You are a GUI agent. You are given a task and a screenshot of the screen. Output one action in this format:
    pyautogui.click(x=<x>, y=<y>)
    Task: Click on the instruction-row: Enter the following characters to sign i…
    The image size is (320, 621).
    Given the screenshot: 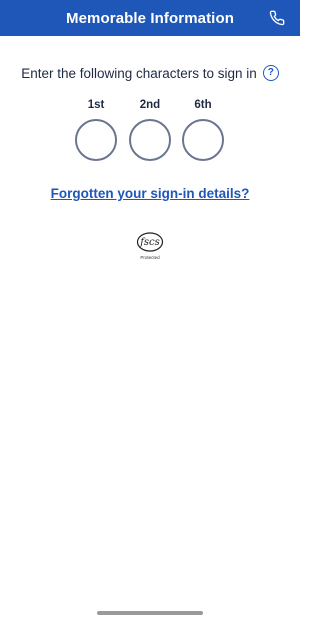 What is the action you would take?
    pyautogui.click(x=150, y=73)
    